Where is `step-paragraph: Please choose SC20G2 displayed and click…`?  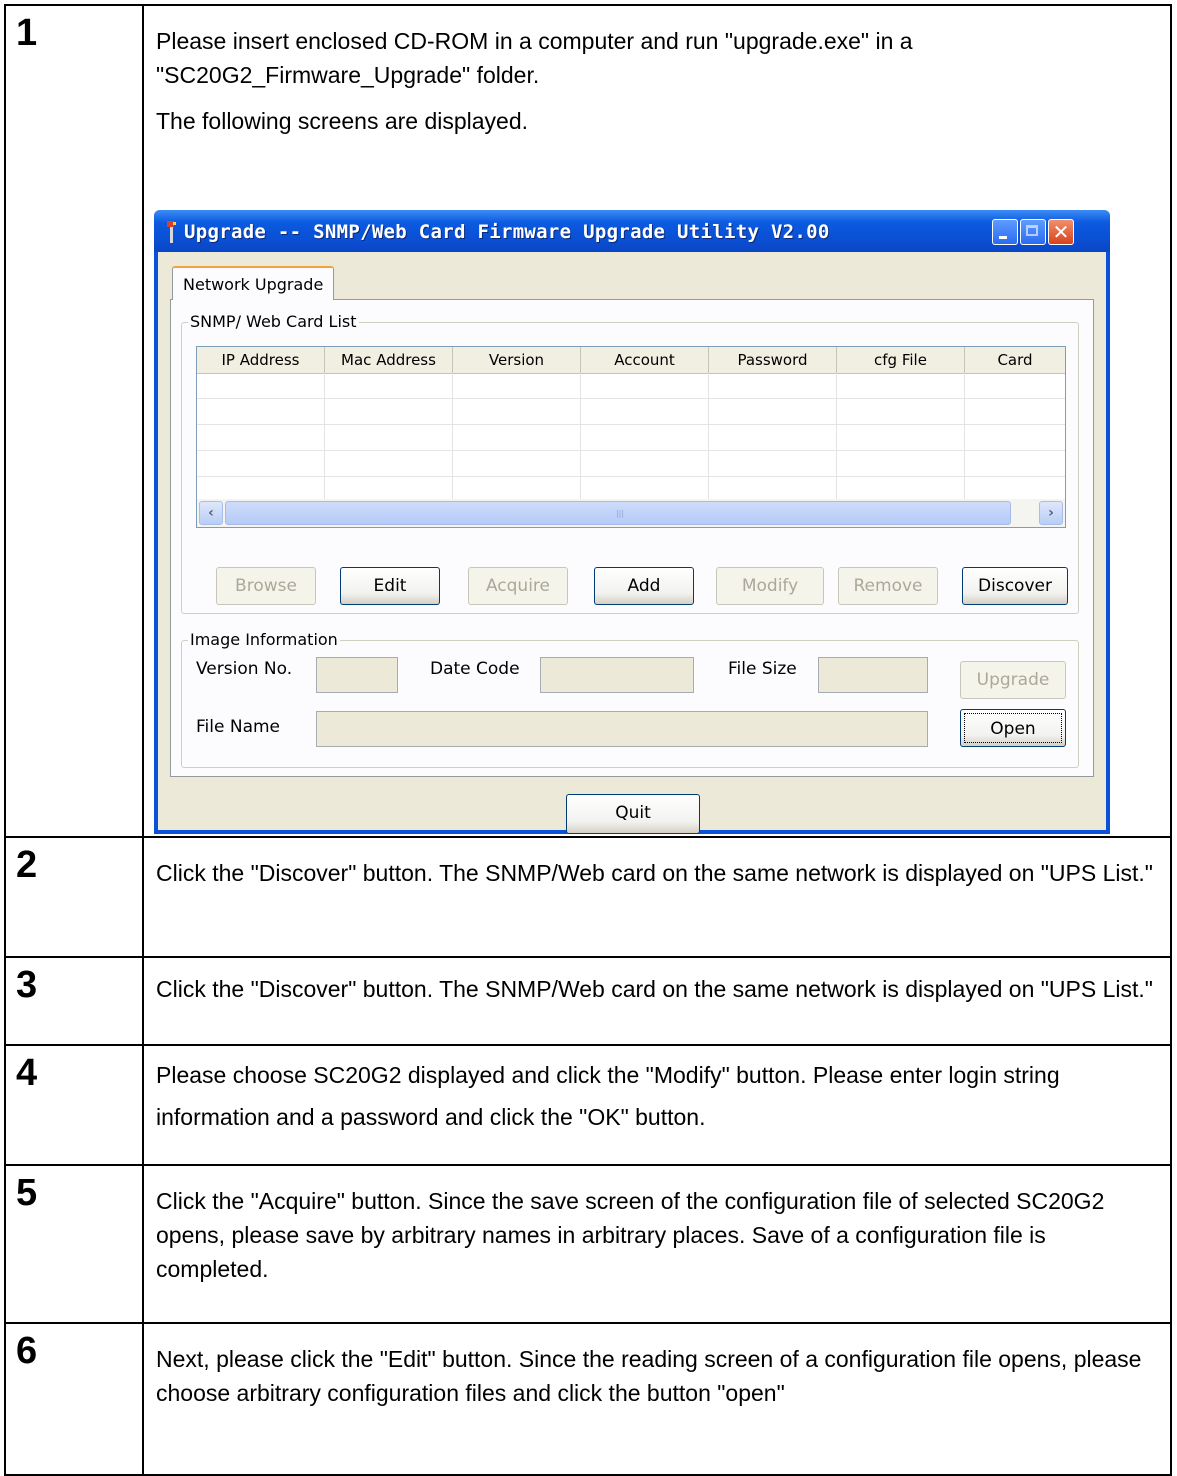 step-paragraph: Please choose SC20G2 displayed and click… is located at coordinates (608, 1096).